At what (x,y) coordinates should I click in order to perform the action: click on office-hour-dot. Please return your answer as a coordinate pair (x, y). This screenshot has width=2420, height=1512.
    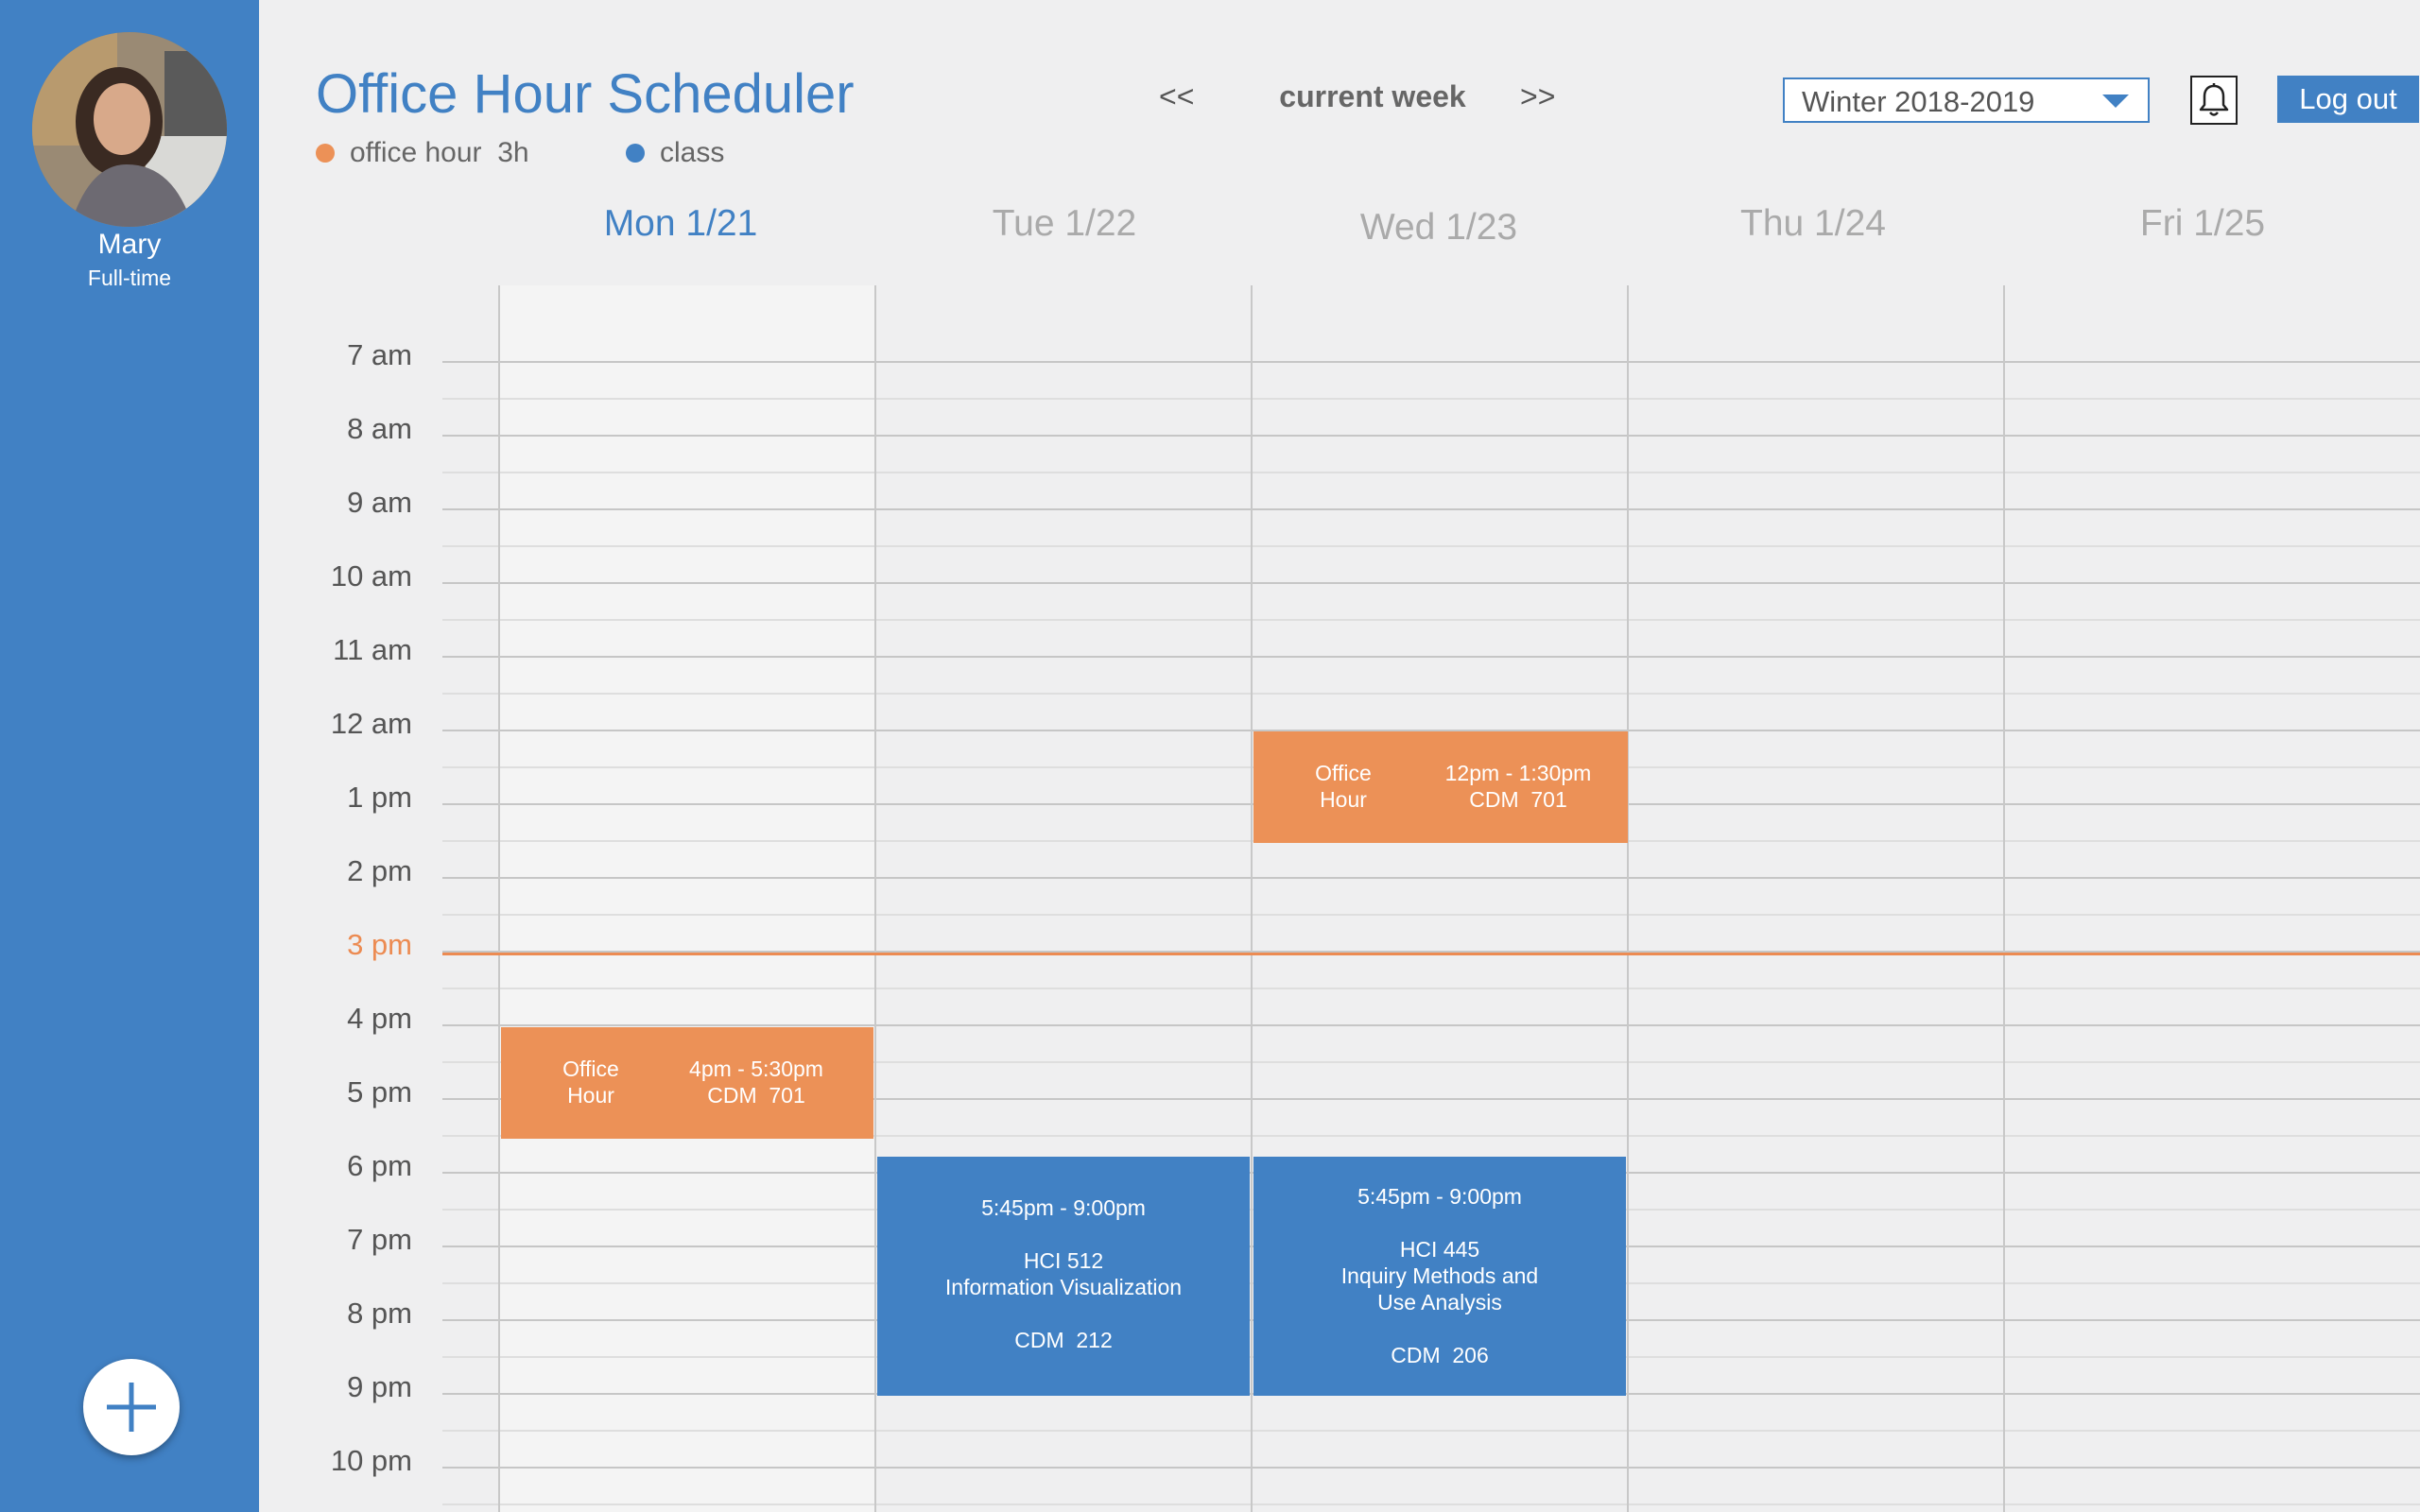
    Looking at the image, I should click on (325, 153).